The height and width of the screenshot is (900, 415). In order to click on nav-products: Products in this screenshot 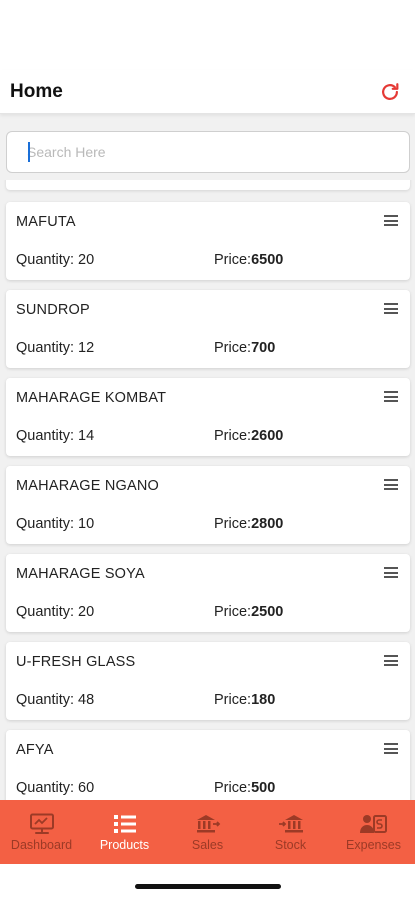, I will do `click(124, 832)`.